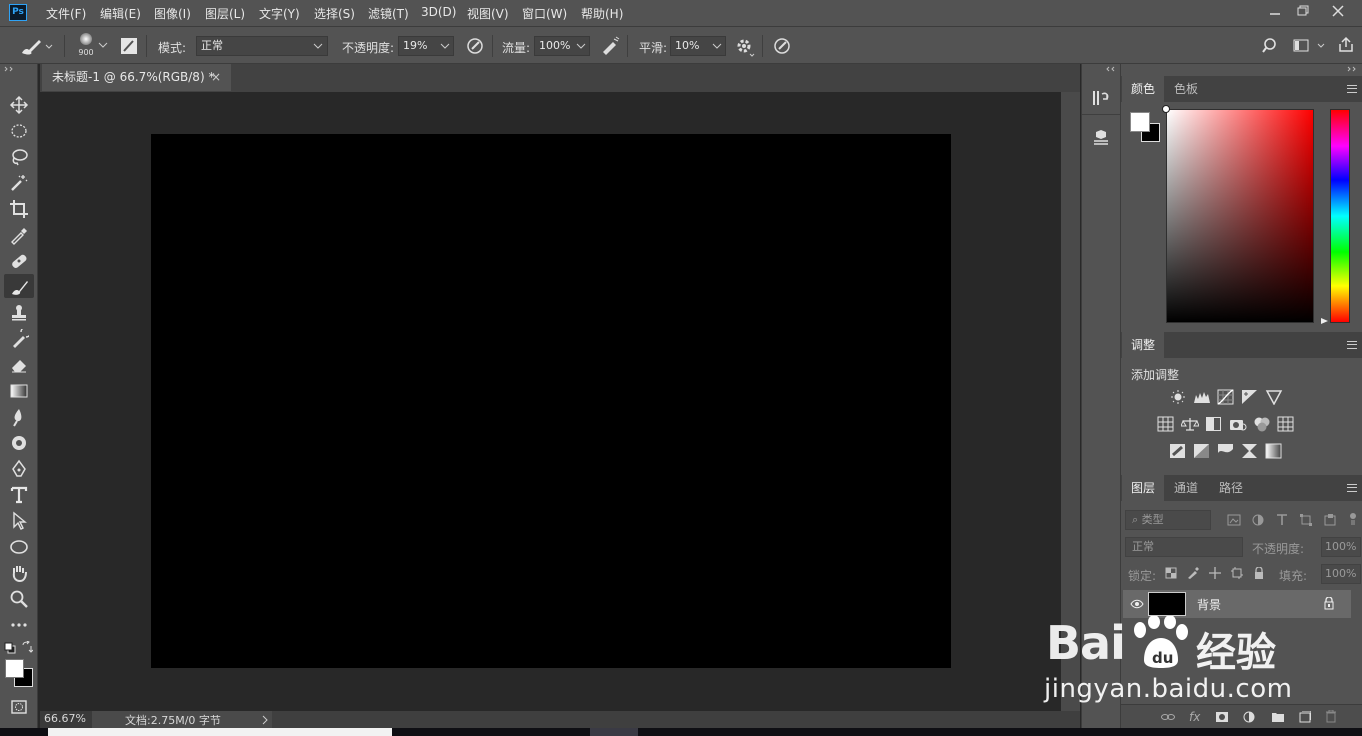 The height and width of the screenshot is (736, 1362). What do you see at coordinates (36, 46) in the screenshot?
I see `brush-tool-preset-icon` at bounding box center [36, 46].